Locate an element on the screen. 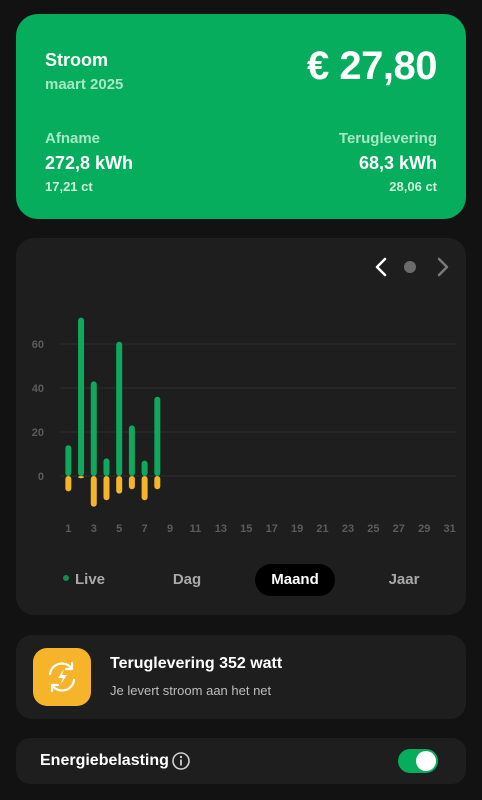 Image resolution: width=482 pixels, height=800 pixels. chevron-left-icon is located at coordinates (382, 267).